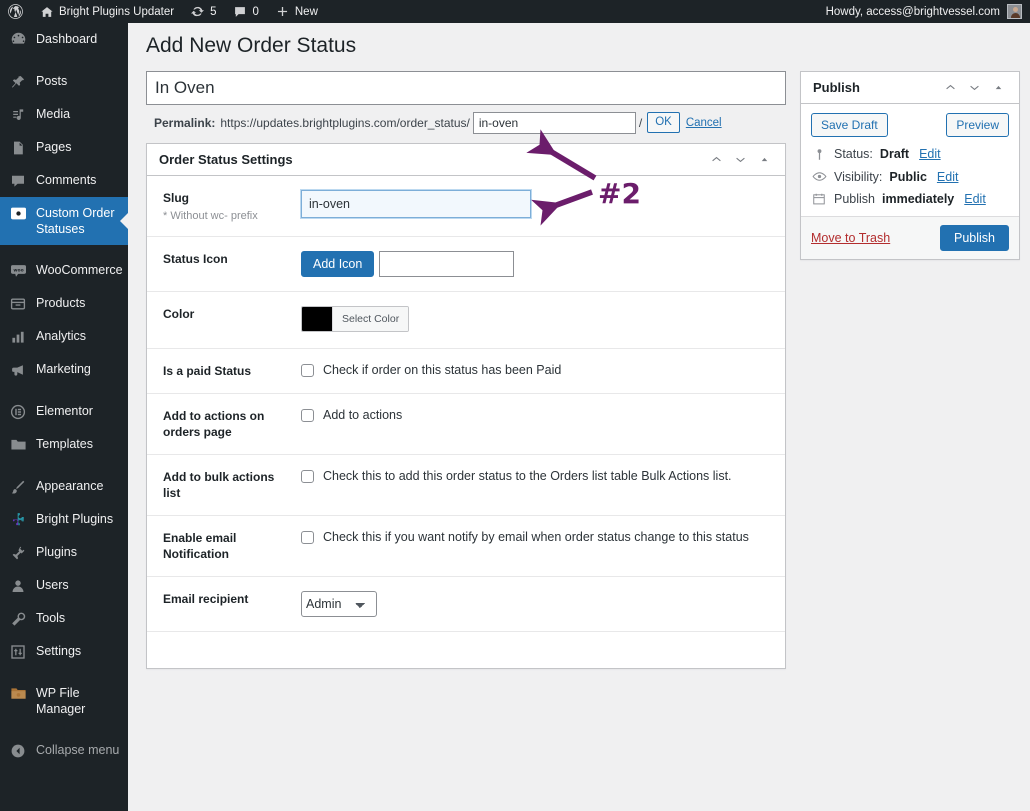 The width and height of the screenshot is (1030, 811). What do you see at coordinates (213, 11) in the screenshot?
I see `updates-count: 5` at bounding box center [213, 11].